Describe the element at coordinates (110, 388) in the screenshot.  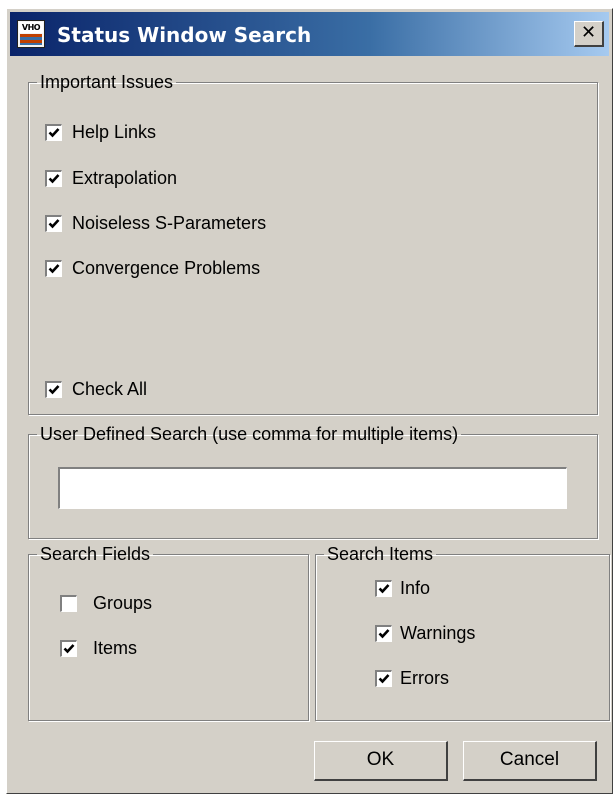
I see `check-all-label: Check All` at that location.